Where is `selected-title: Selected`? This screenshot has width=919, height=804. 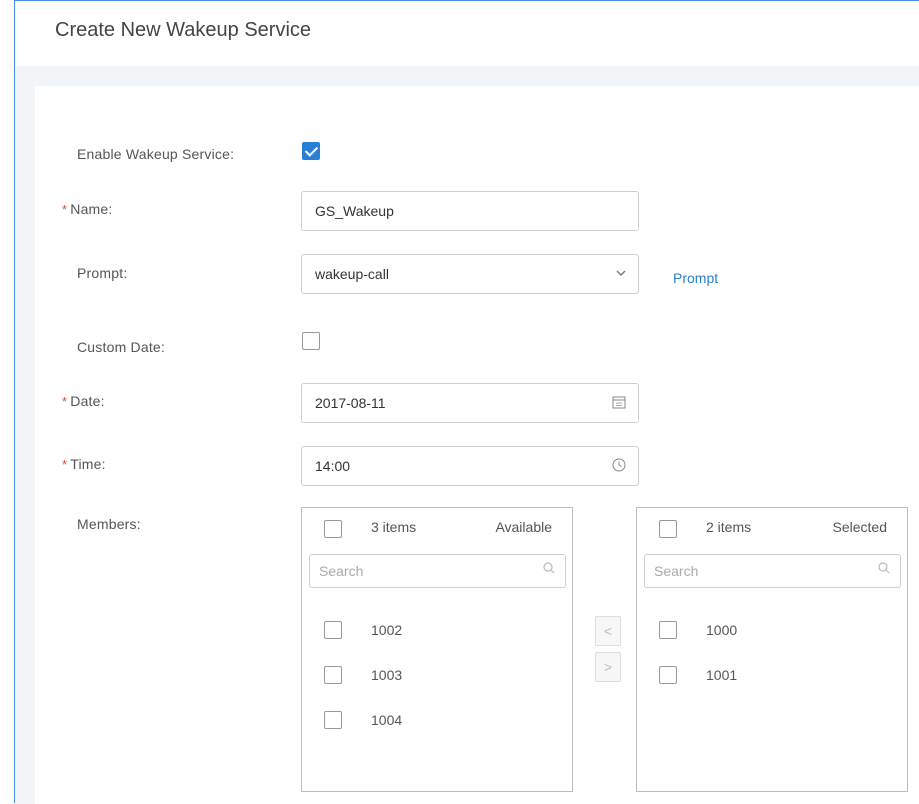 selected-title: Selected is located at coordinates (859, 527).